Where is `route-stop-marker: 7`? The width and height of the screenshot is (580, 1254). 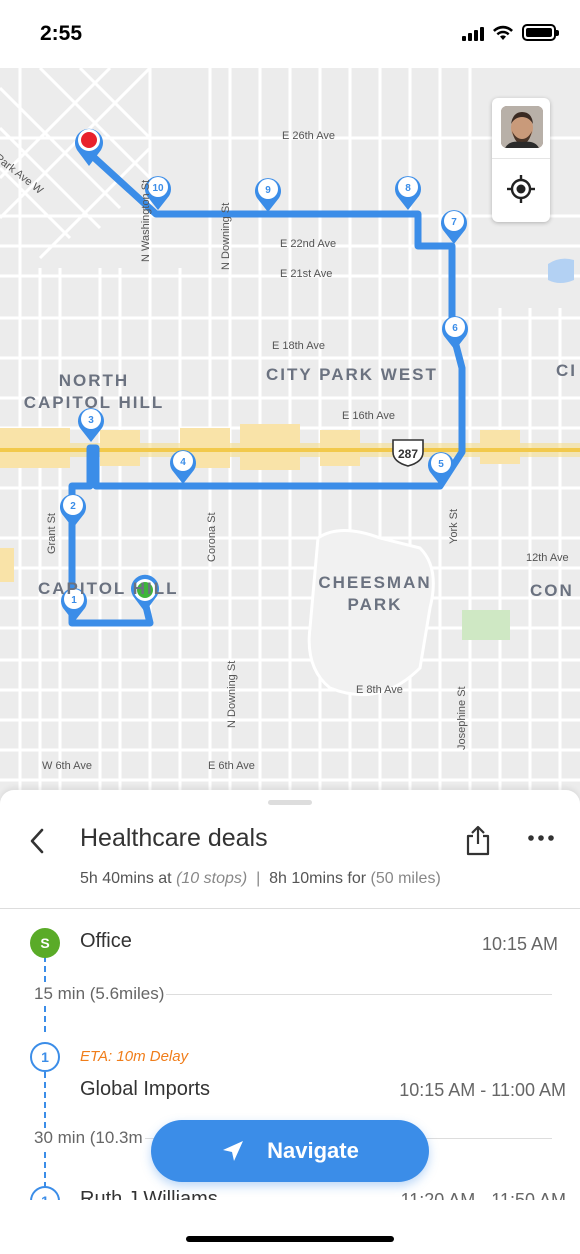 route-stop-marker: 7 is located at coordinates (454, 227).